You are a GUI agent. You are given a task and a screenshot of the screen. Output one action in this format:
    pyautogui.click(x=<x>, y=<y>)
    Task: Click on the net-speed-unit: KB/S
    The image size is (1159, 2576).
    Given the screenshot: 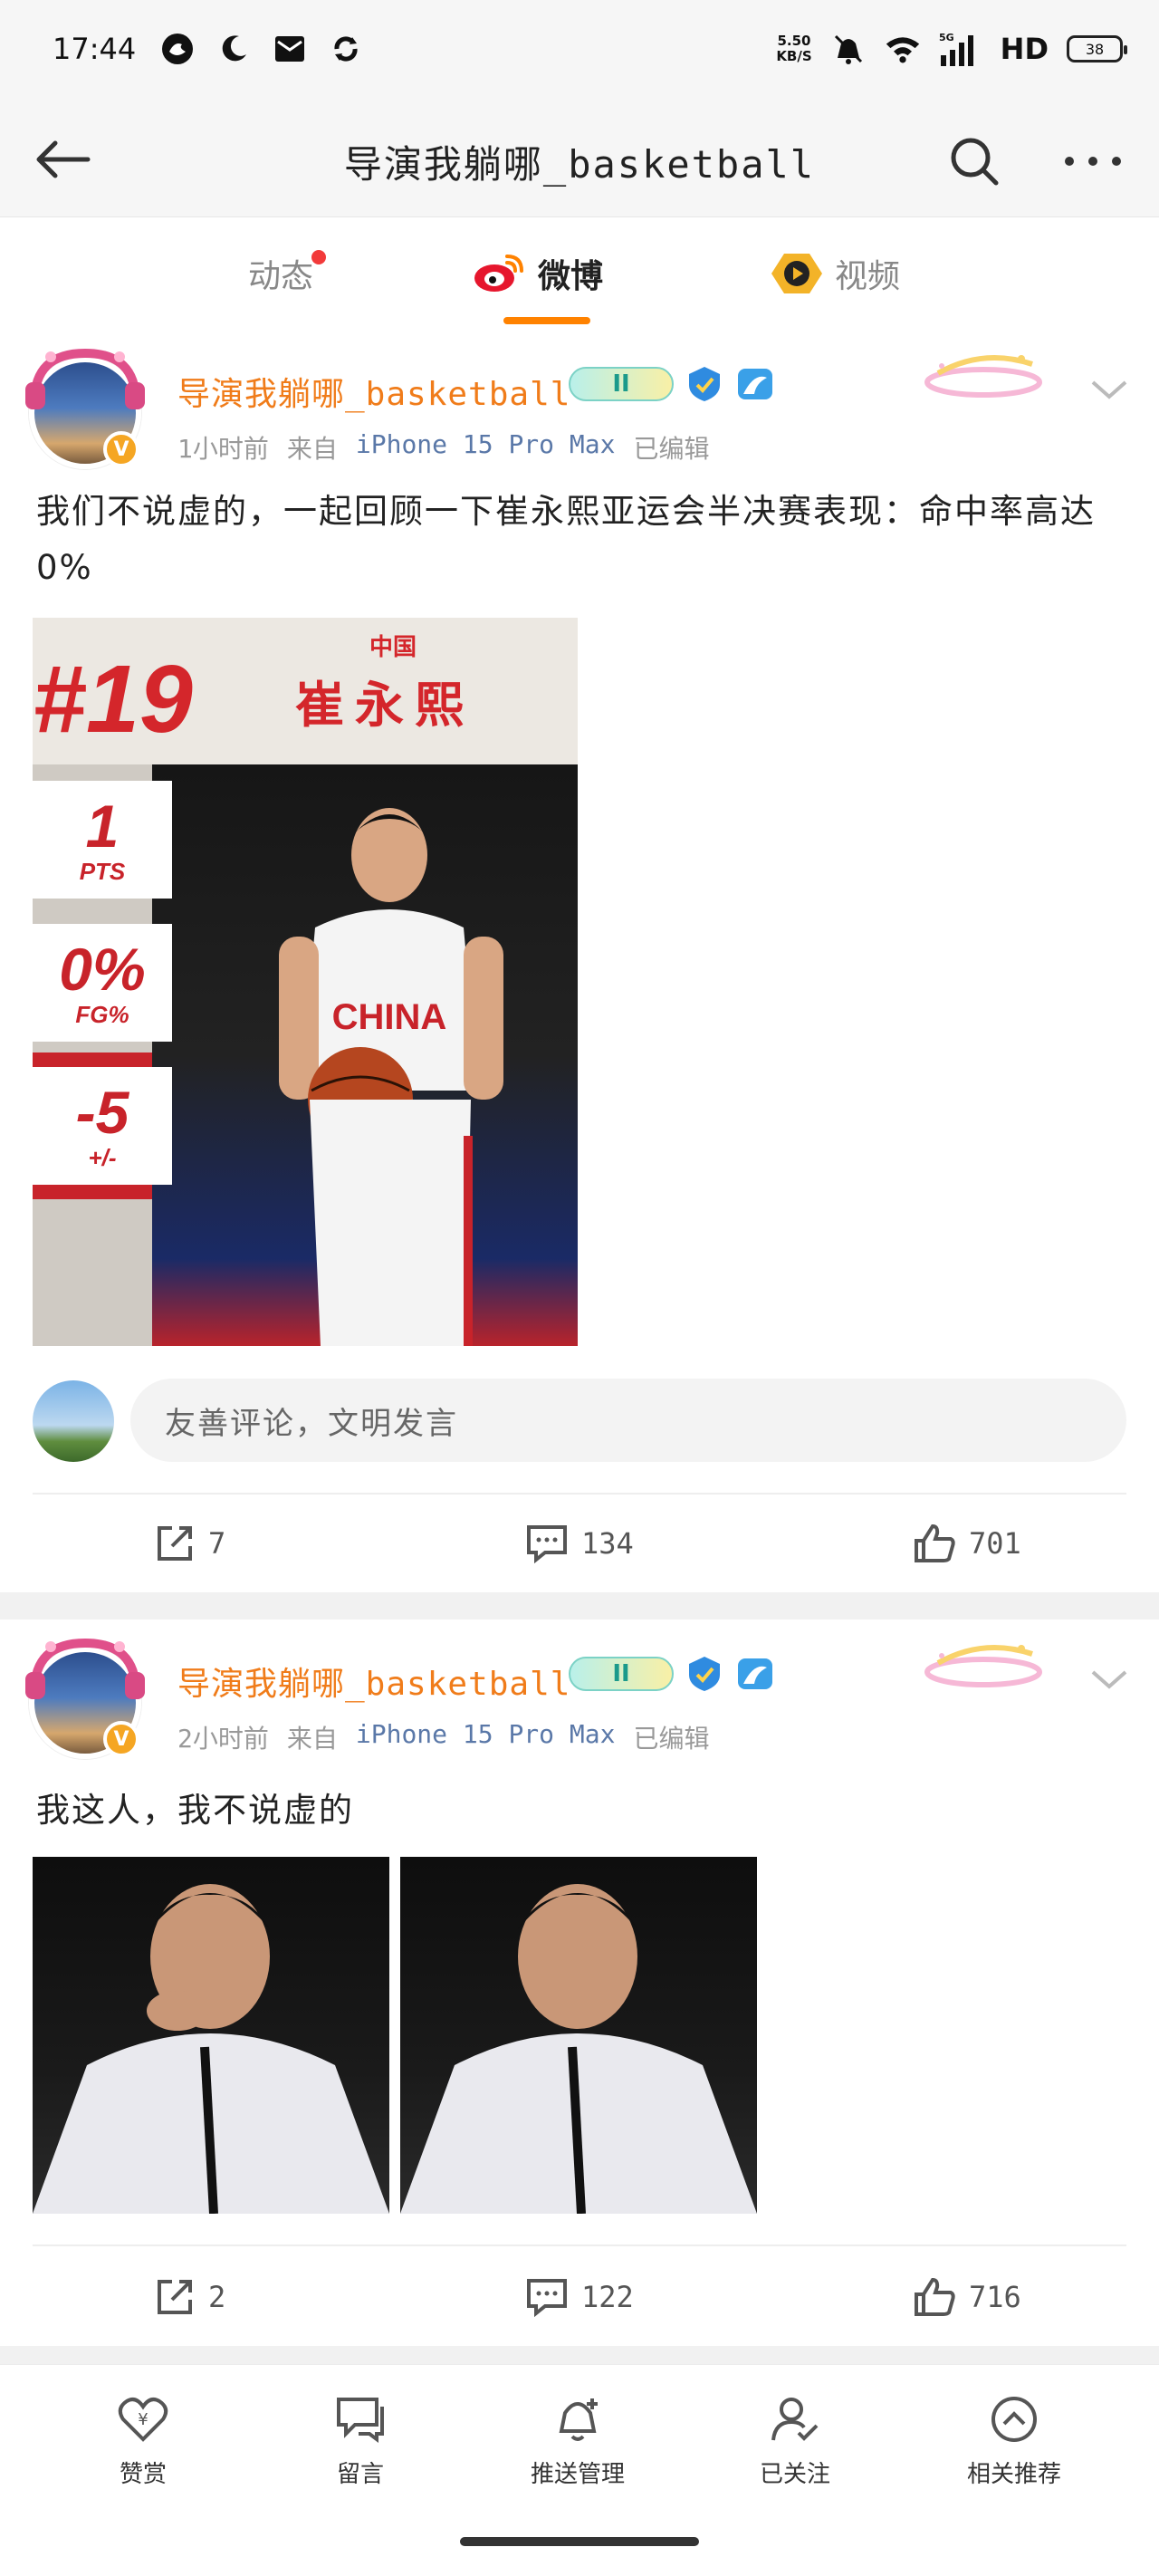 What is the action you would take?
    pyautogui.click(x=794, y=56)
    